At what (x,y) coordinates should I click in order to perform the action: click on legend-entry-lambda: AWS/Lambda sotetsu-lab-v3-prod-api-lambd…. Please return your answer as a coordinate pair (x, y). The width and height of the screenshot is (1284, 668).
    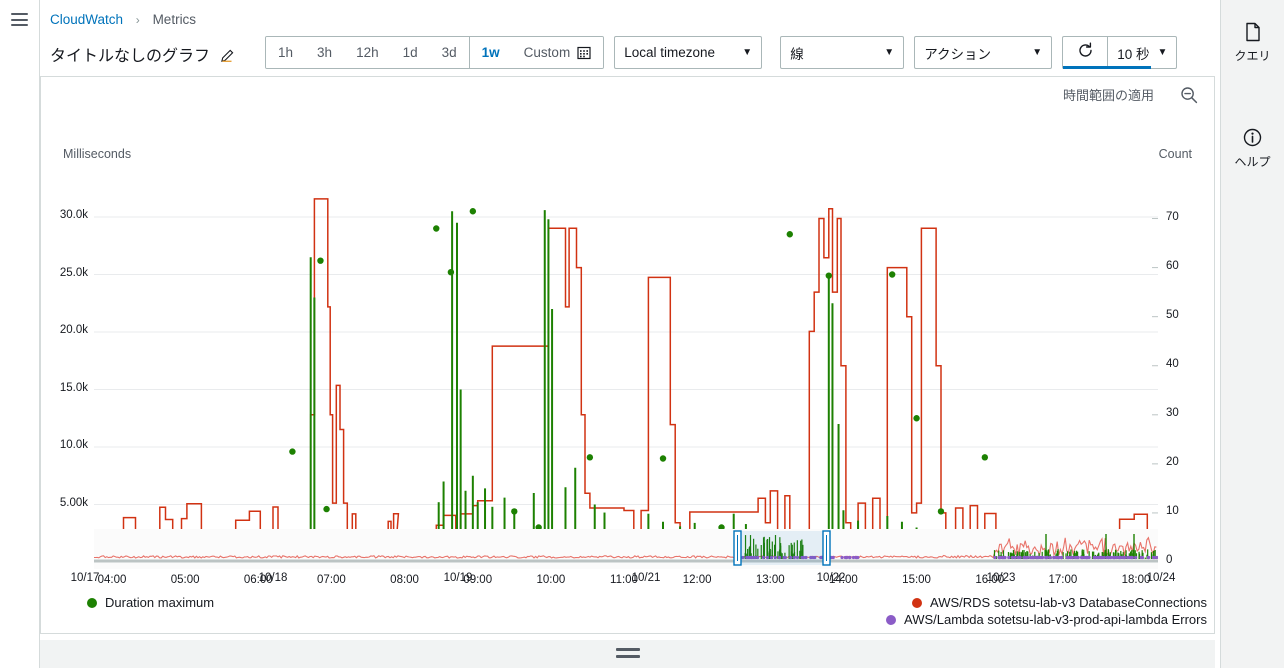
    Looking at the image, I should click on (1046, 619).